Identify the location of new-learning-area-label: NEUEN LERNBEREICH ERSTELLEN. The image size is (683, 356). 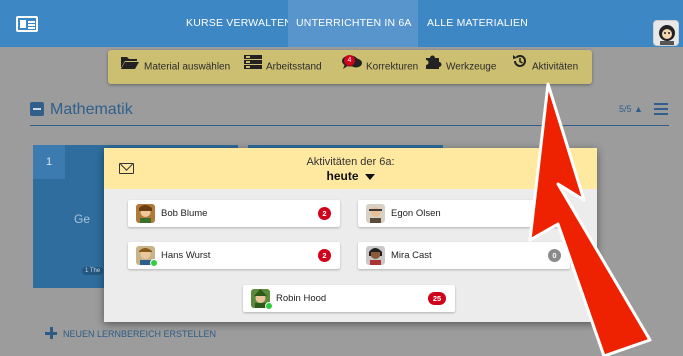
(140, 334).